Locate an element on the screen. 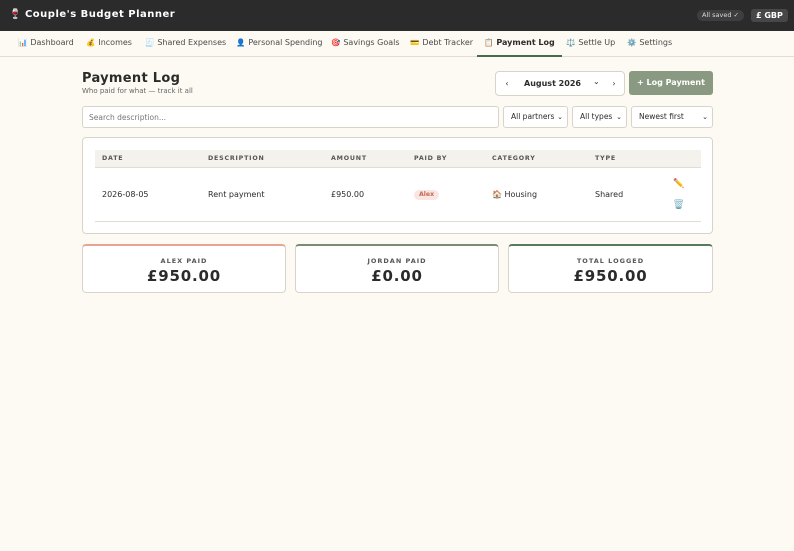 This screenshot has height=551, width=794. nav-tab-personal-spending: 👤 Personal Spending is located at coordinates (279, 44).